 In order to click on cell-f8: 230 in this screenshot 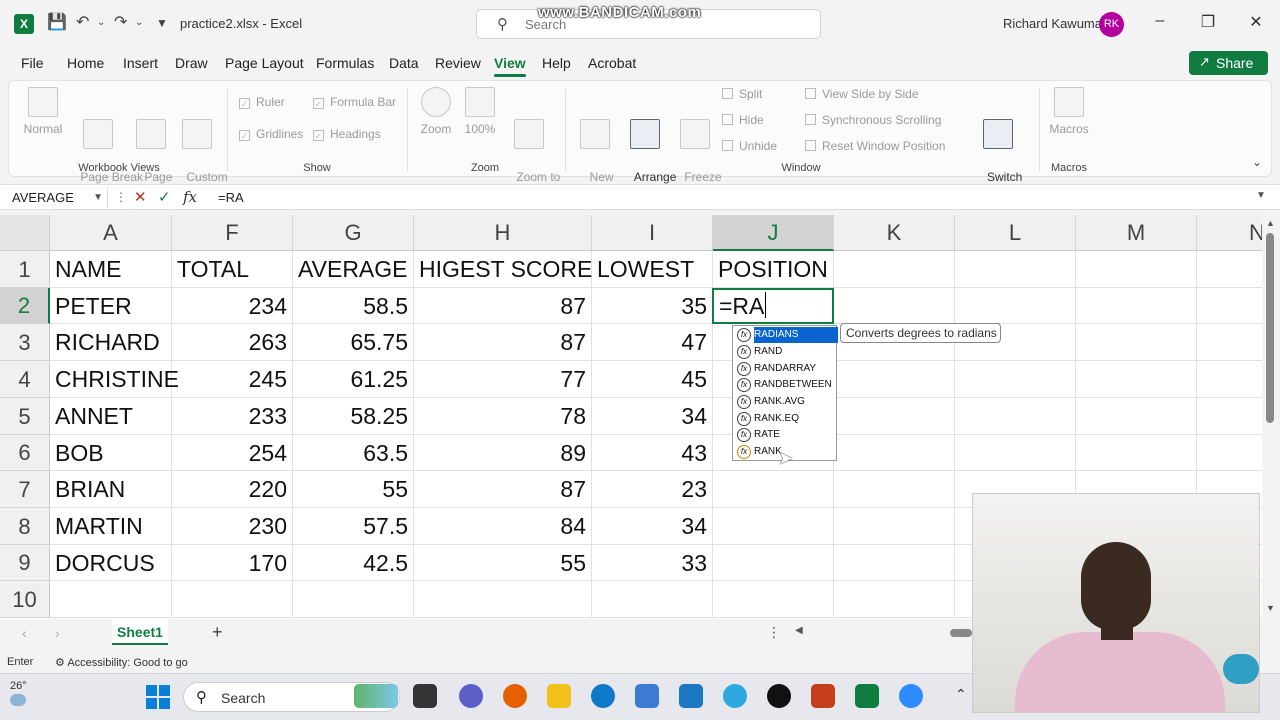, I will do `click(232, 526)`.